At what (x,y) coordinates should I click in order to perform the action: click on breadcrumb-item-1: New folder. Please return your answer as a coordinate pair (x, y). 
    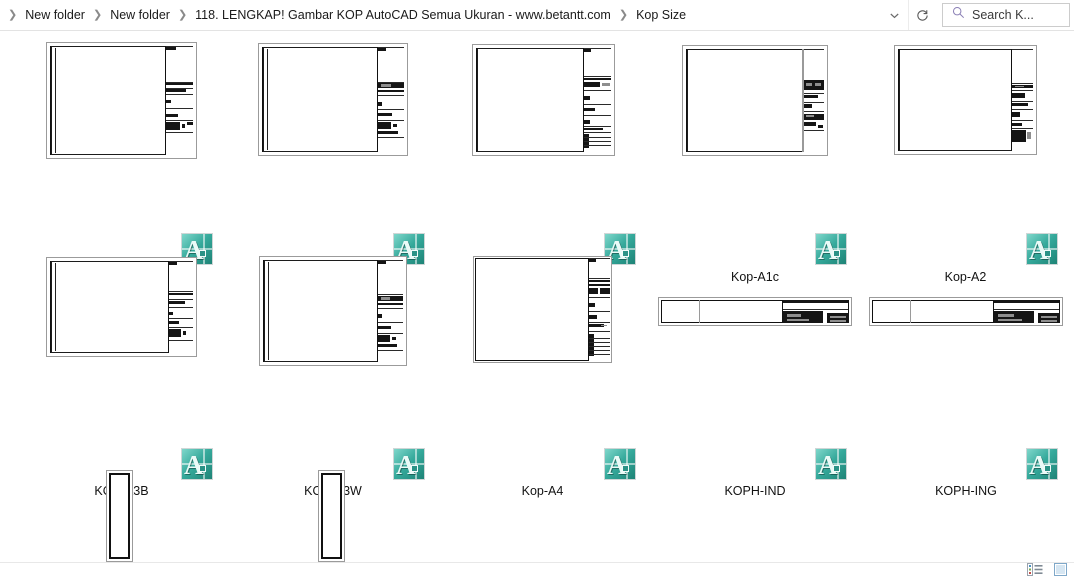
    Looking at the image, I should click on (140, 15).